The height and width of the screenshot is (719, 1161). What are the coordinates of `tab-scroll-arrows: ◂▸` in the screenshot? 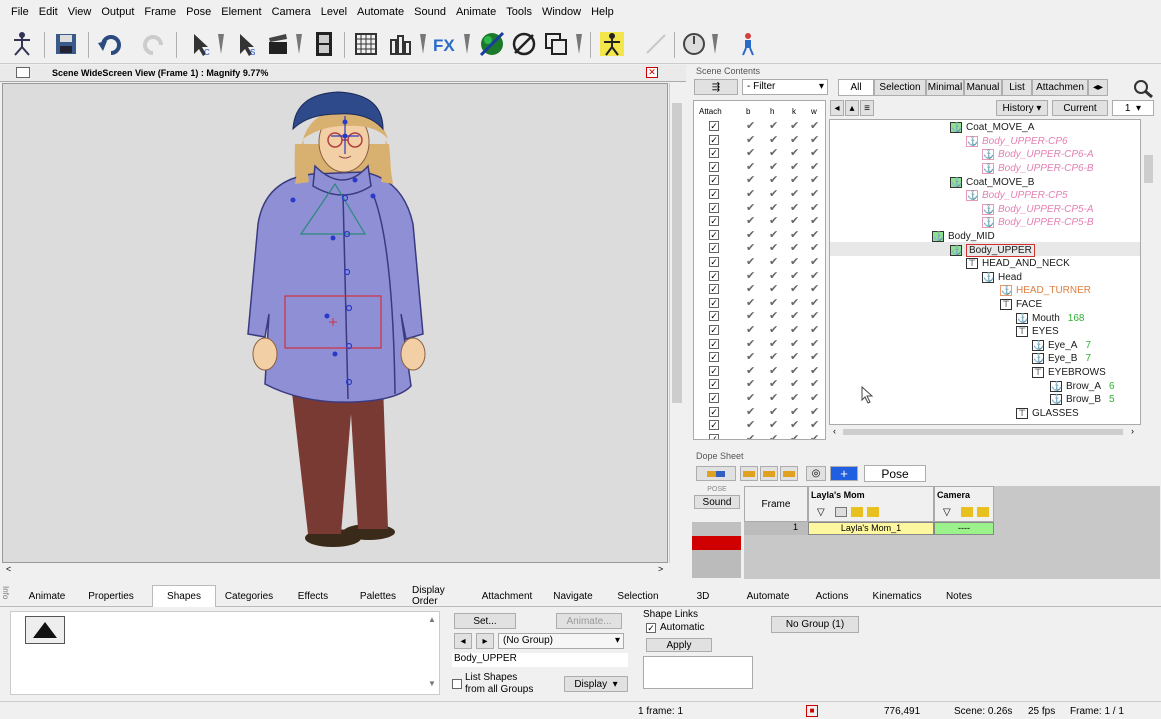 It's located at (1098, 87).